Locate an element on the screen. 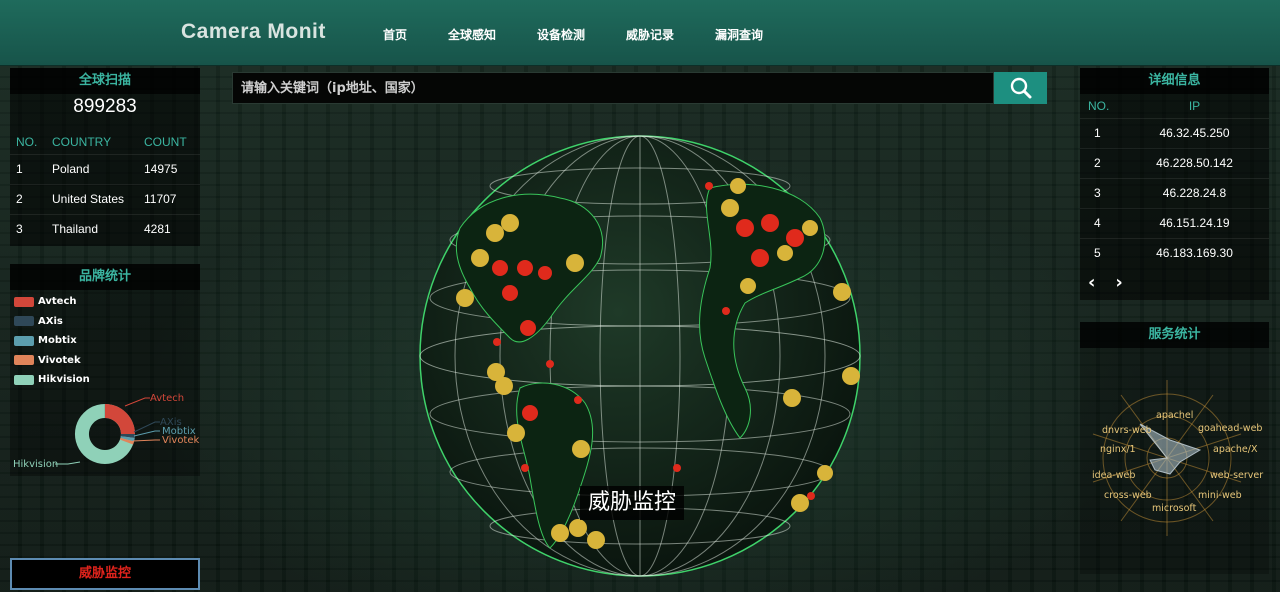 This screenshot has width=1280, height=592. brand-legend: Avtech AXis Mobtix Vivotek Hikvision is located at coordinates (105, 341).